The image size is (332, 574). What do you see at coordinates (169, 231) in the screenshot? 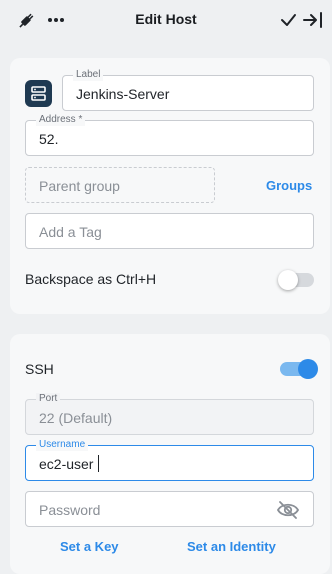
I see `tag-field: Add a Tag` at bounding box center [169, 231].